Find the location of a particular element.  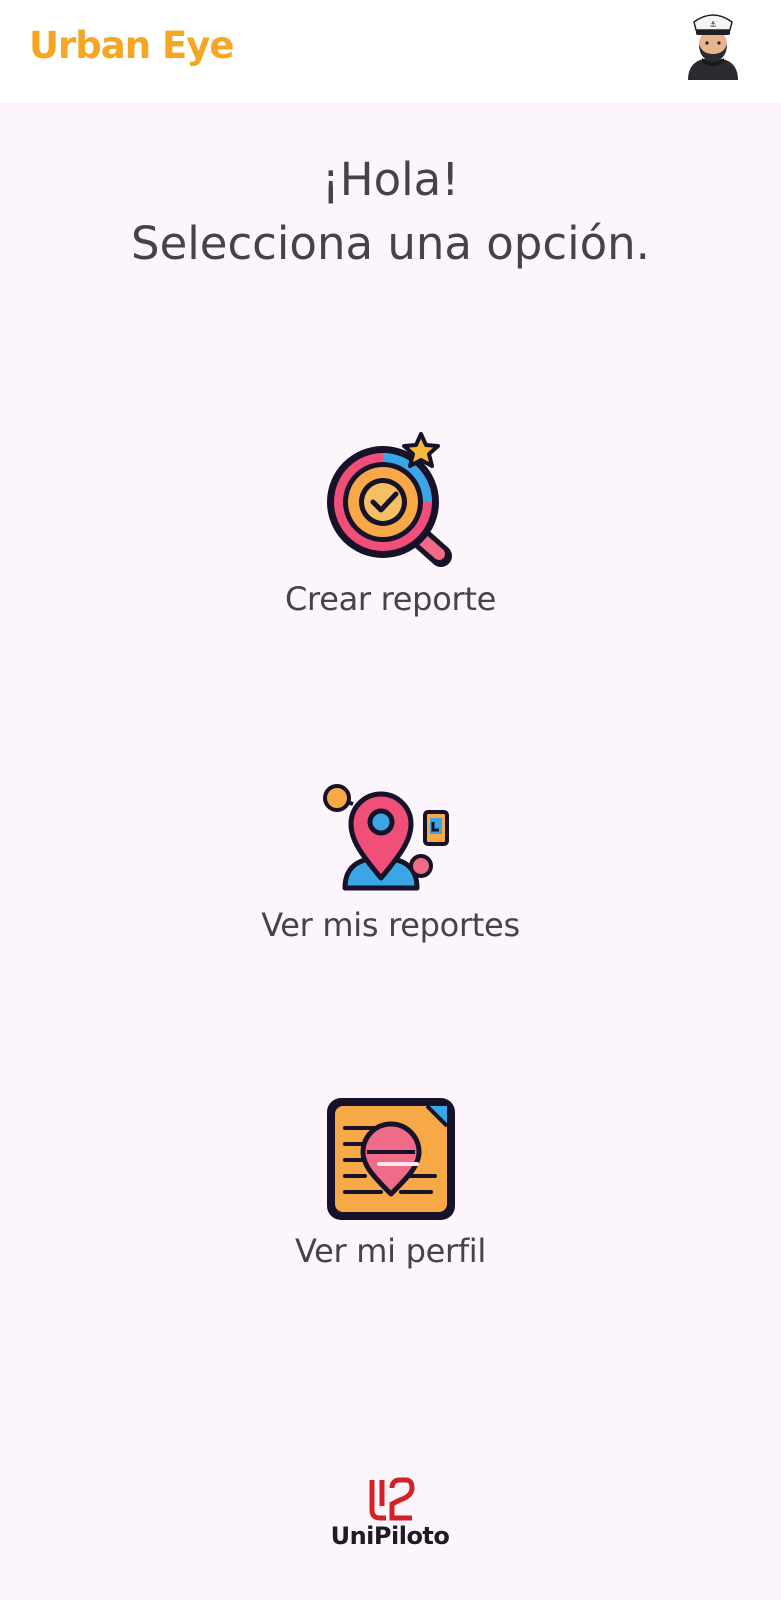

magnifier-check-star-icon is located at coordinates (391, 503).